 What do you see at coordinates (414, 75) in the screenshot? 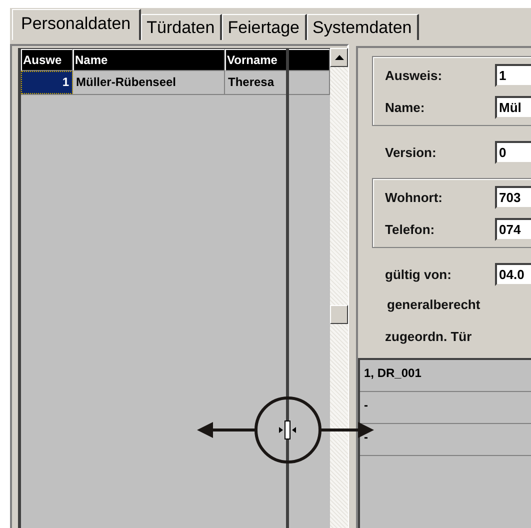
I see `field-label: Ausweis:` at bounding box center [414, 75].